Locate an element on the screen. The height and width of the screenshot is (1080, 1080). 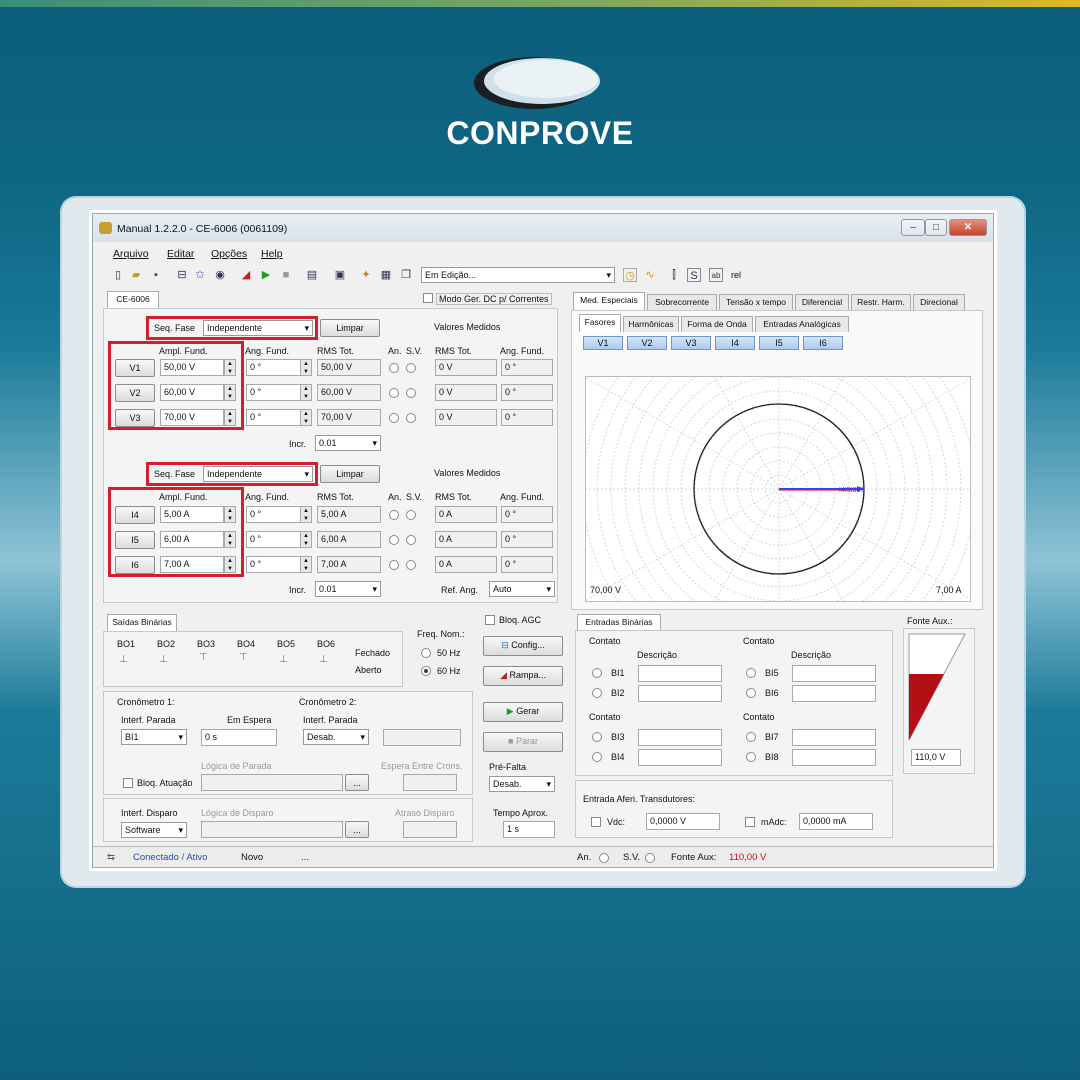
phasor-v2-button: V2 is located at coordinates (647, 343).